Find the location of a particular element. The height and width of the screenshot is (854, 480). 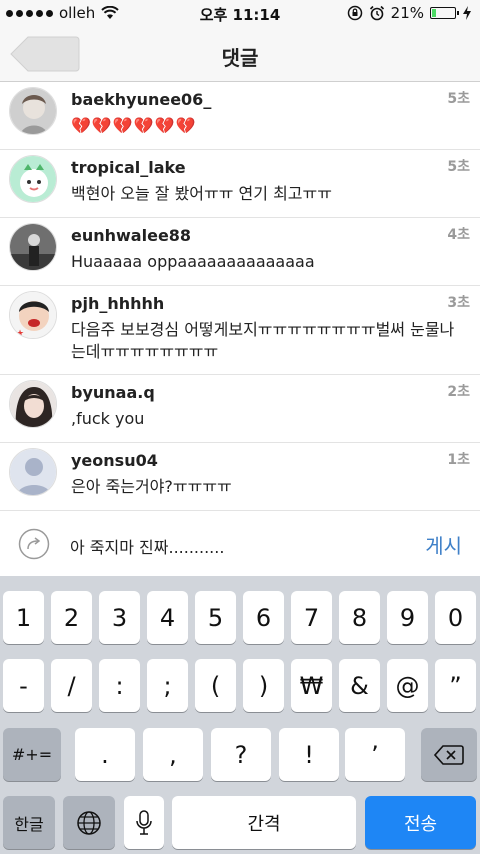

post-button: 게시 is located at coordinates (443, 544).